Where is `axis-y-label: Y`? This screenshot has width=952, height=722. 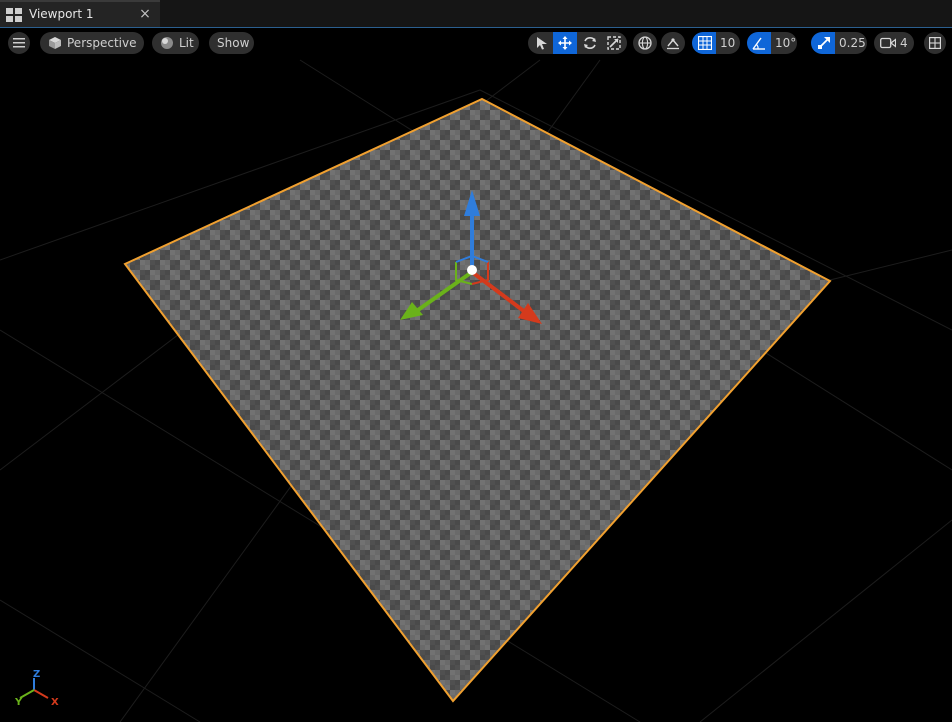
axis-y-label: Y is located at coordinates (19, 702).